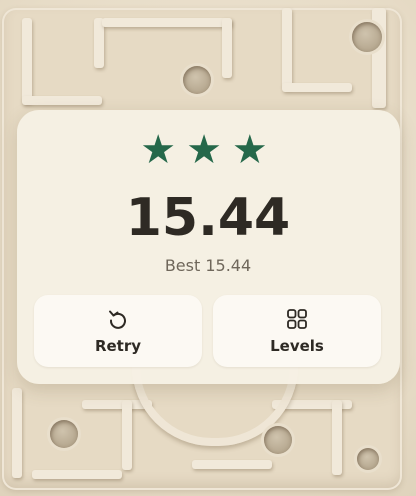 The width and height of the screenshot is (416, 496). Describe the element at coordinates (208, 218) in the screenshot. I see `completion-time: 15.44` at that location.